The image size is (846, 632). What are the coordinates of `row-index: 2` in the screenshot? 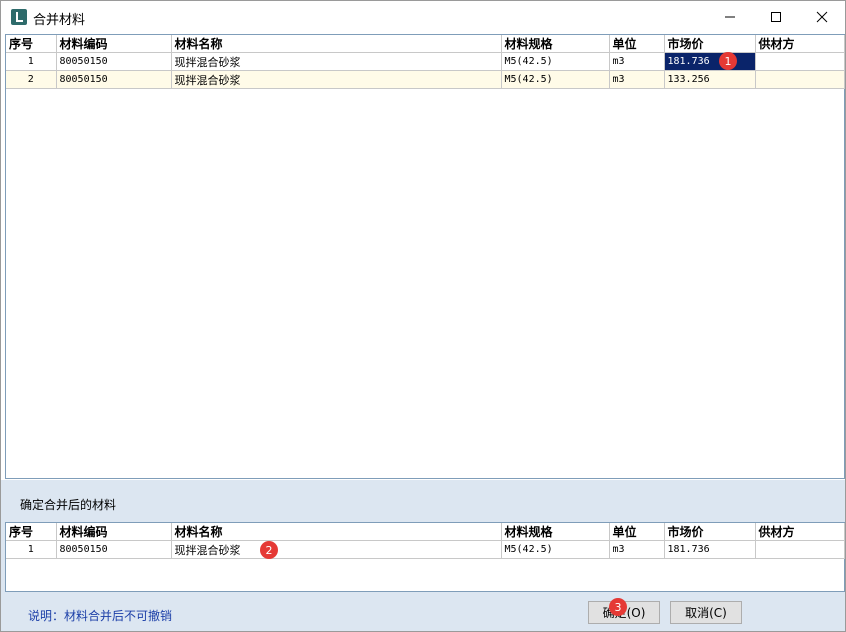 It's located at (31, 79).